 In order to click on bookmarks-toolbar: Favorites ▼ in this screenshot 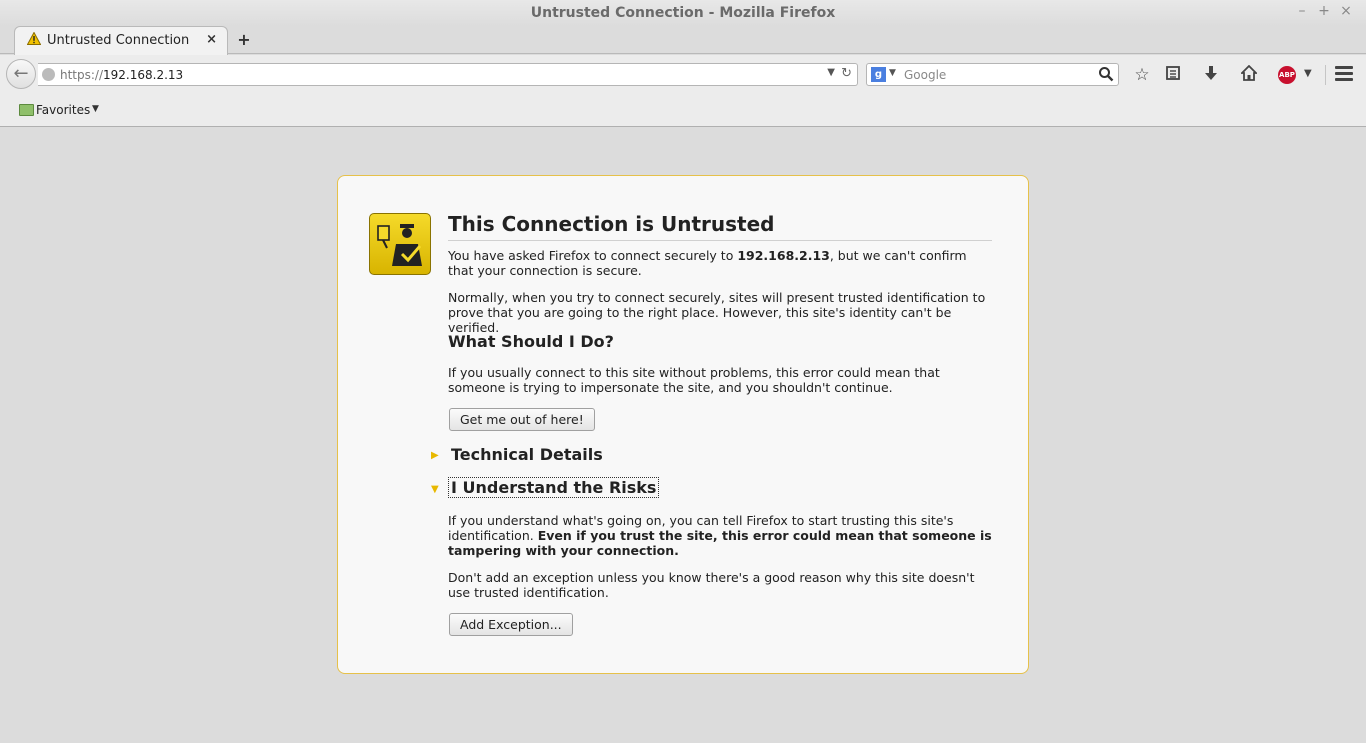, I will do `click(683, 110)`.